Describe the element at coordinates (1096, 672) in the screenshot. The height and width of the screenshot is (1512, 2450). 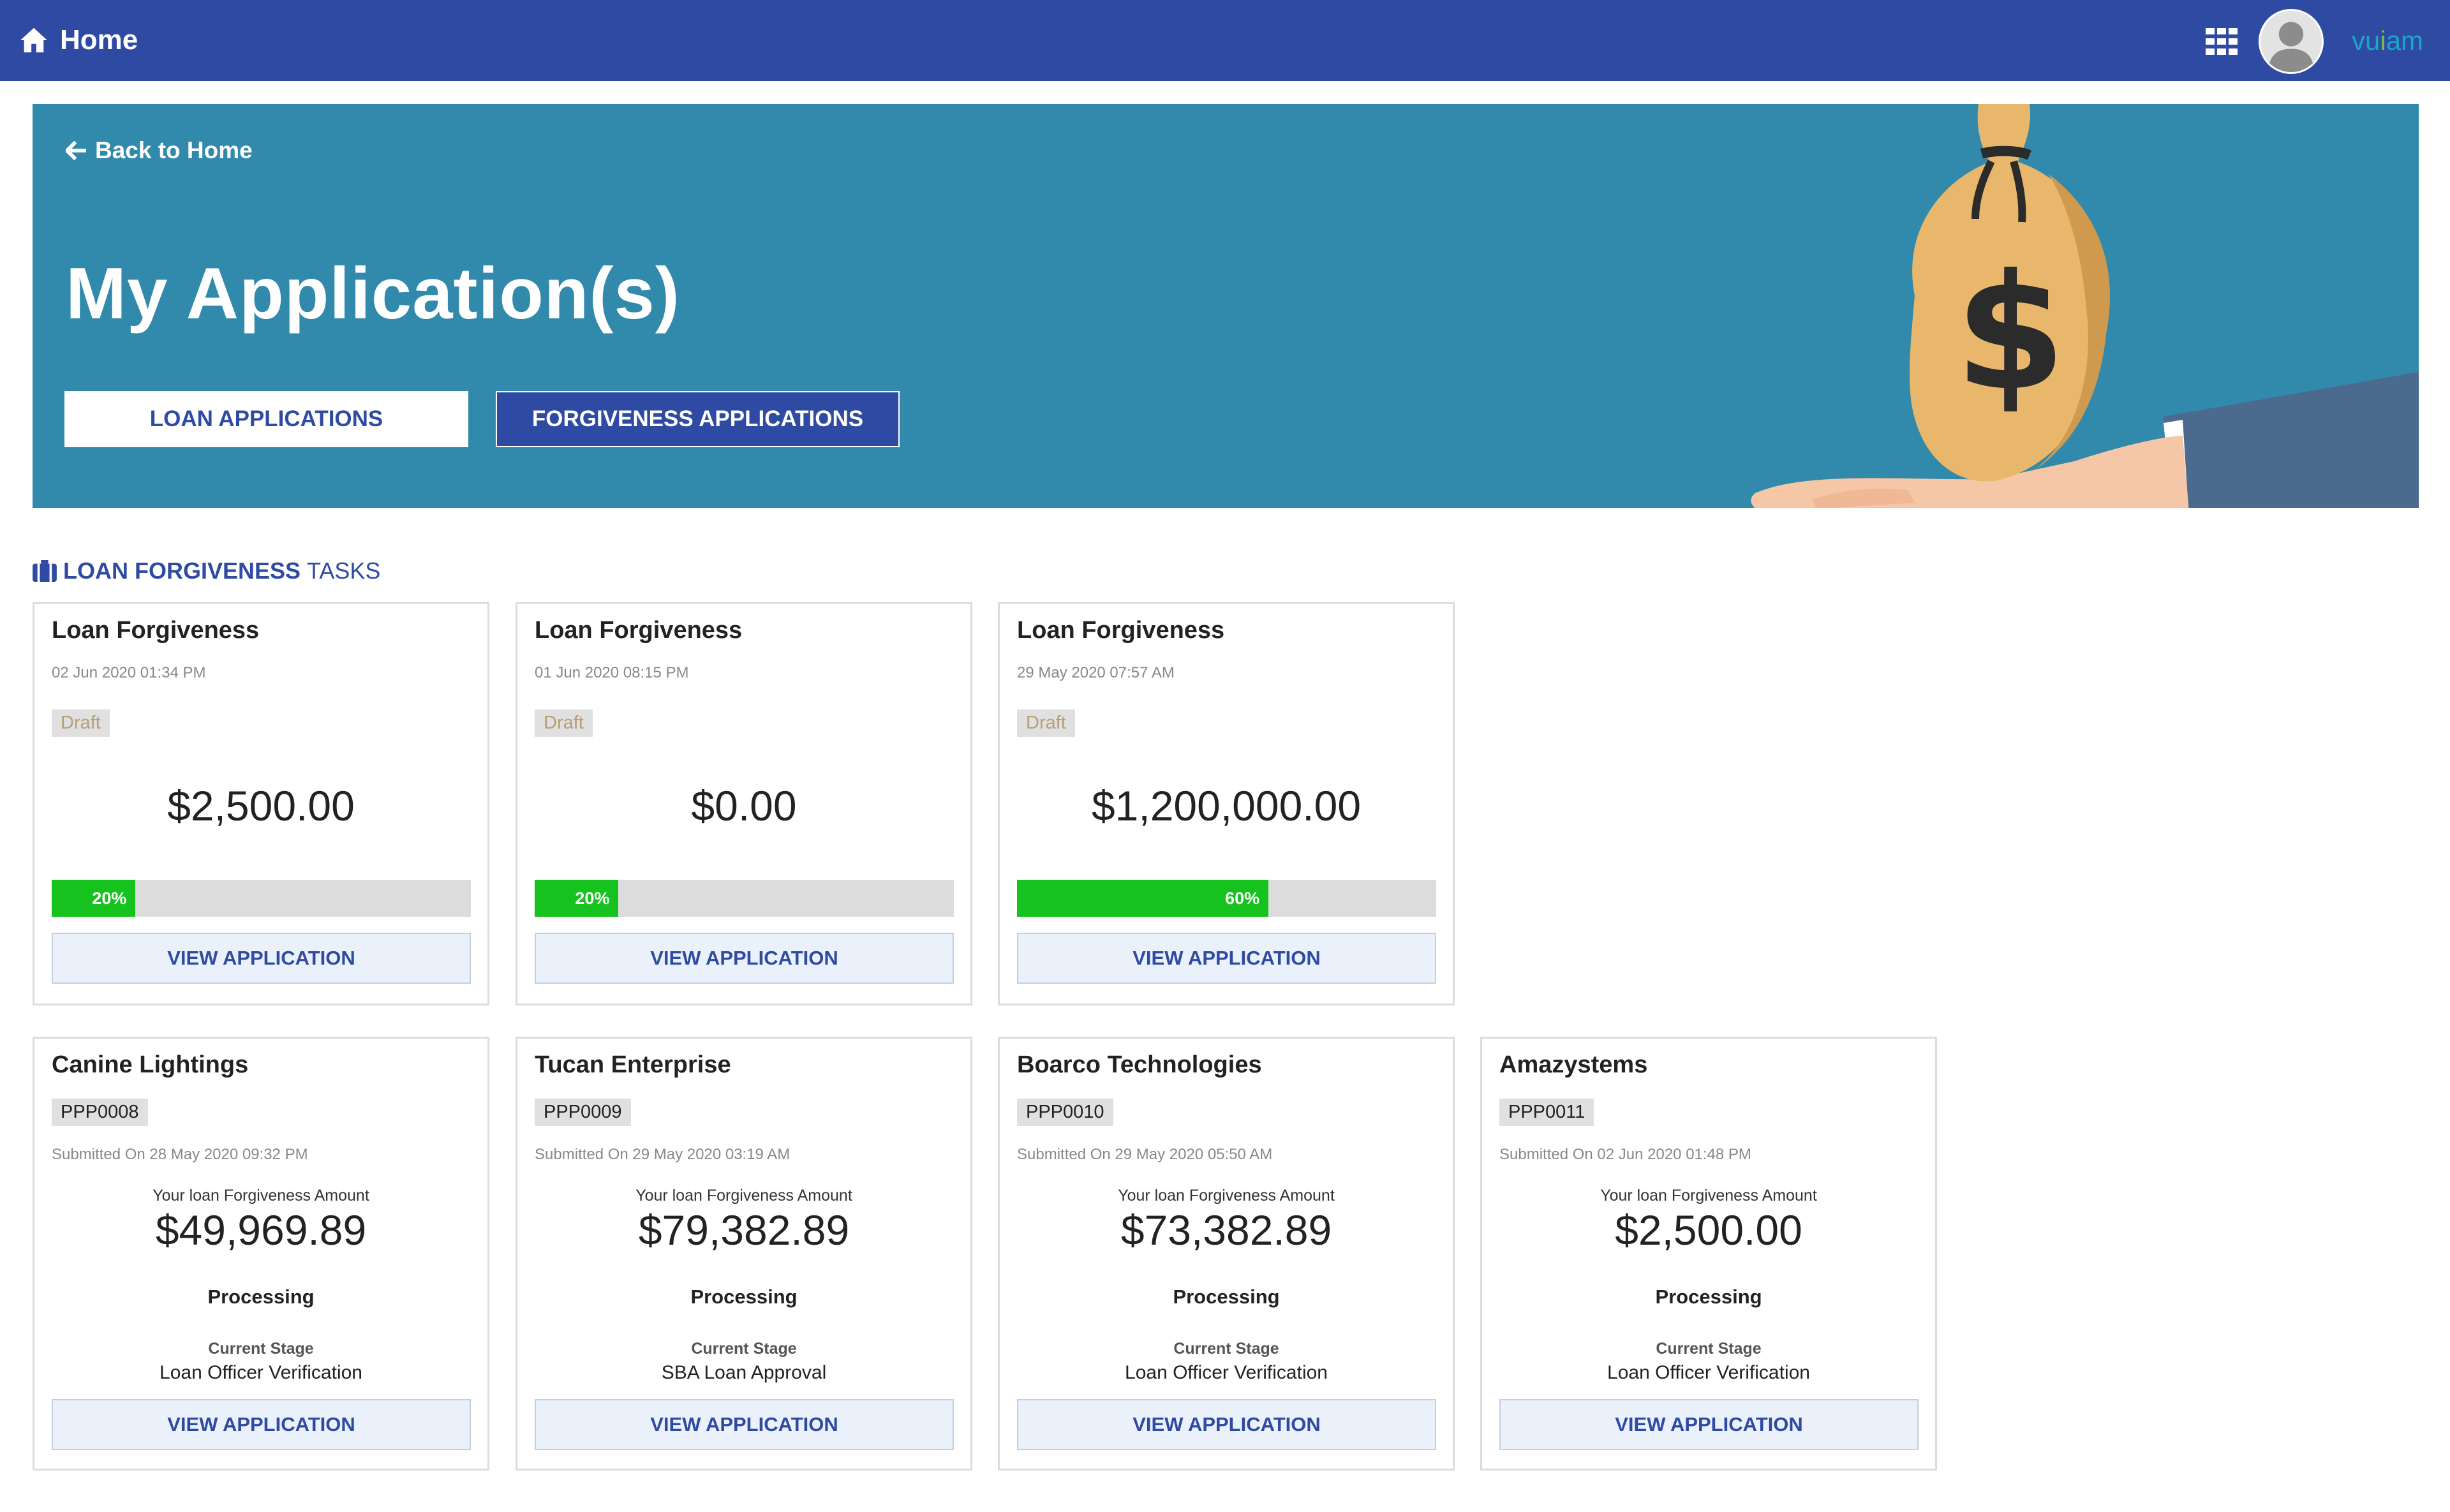
I see `card-date: 29 May 2020 07:57 AM` at that location.